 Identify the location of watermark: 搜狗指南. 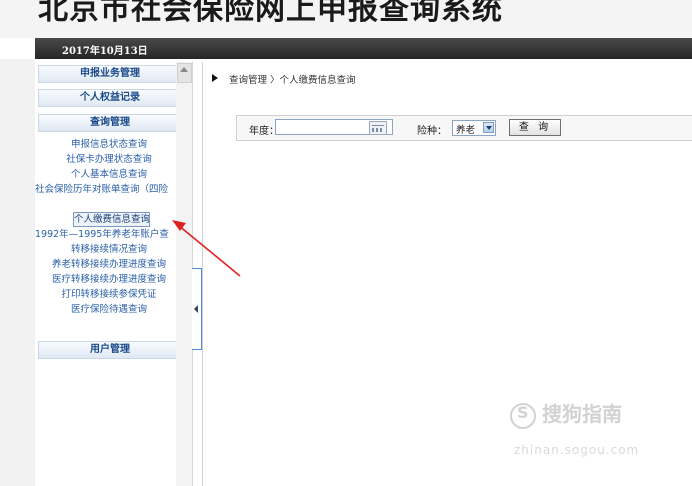
(566, 413).